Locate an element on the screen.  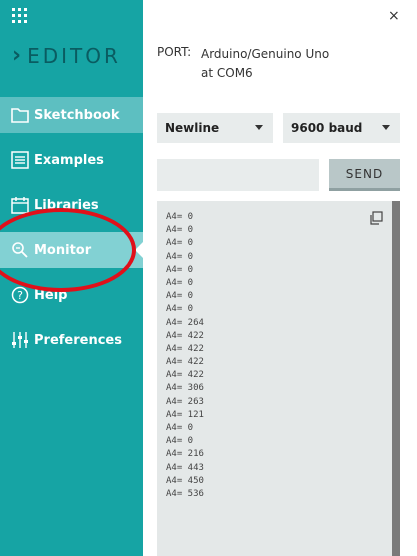
nav-label: Sketchbook is located at coordinates (77, 115).